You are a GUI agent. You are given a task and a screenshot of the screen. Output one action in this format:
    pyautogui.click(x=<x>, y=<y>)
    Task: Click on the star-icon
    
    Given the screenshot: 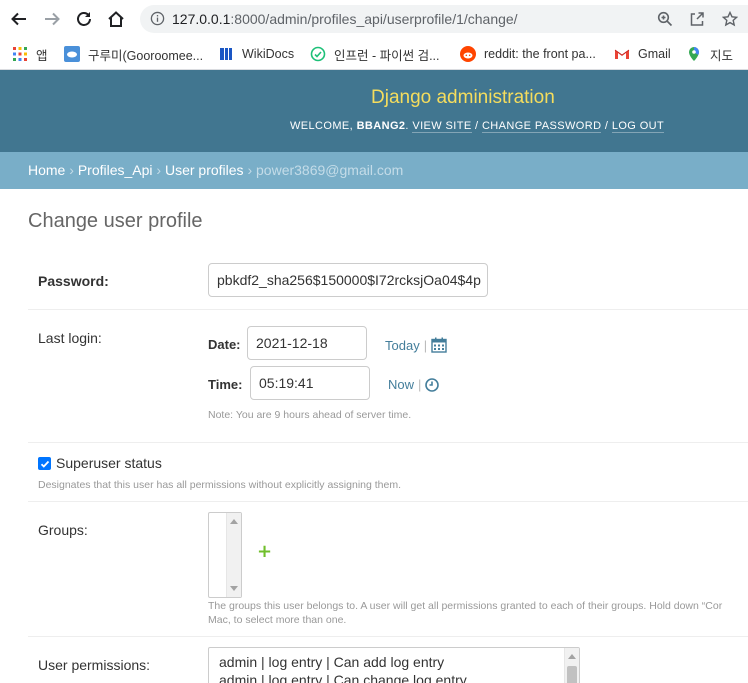 What is the action you would take?
    pyautogui.click(x=730, y=19)
    